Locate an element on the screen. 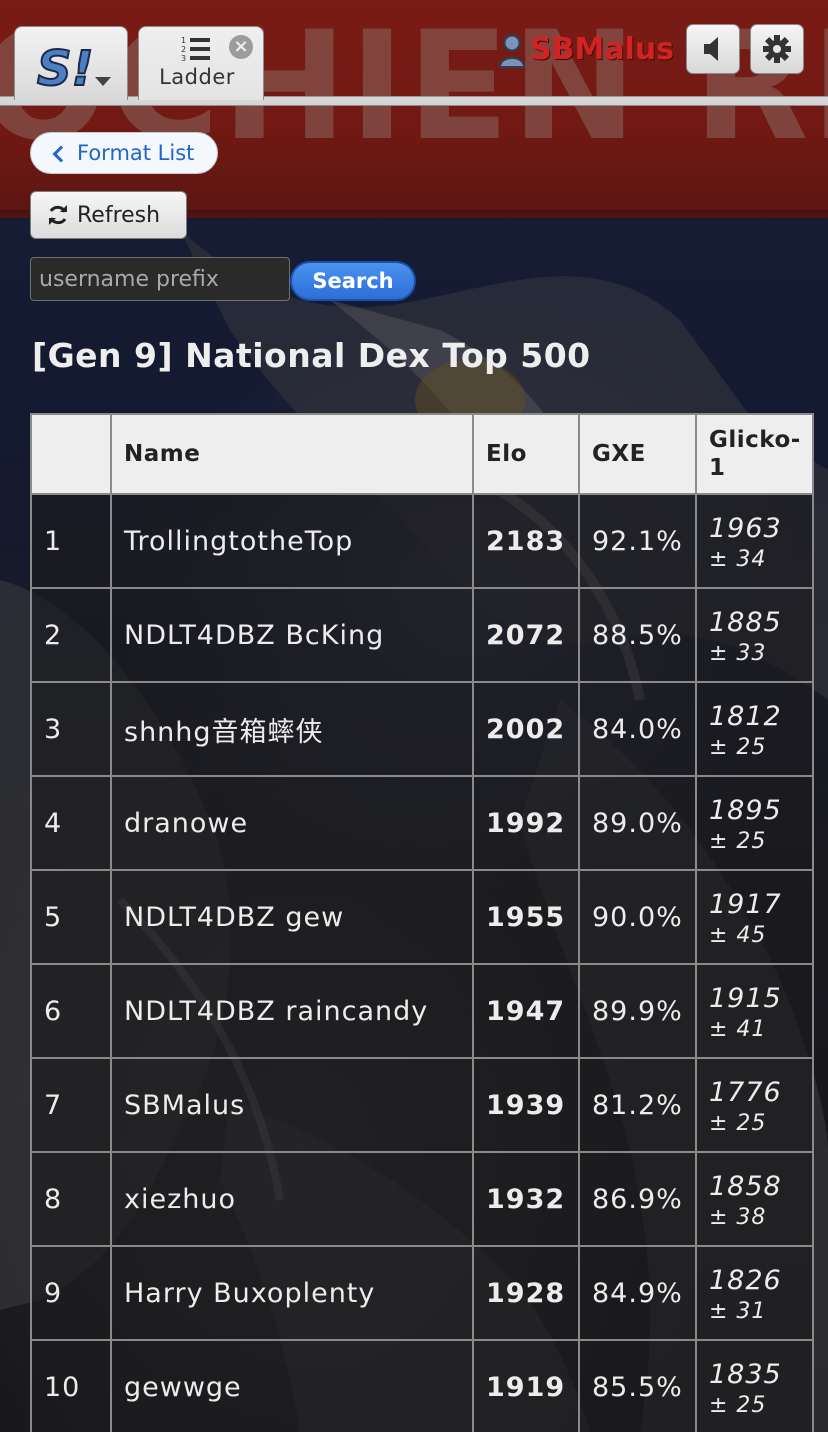 The image size is (828, 1432). player-name-link: SBMalus is located at coordinates (292, 1105).